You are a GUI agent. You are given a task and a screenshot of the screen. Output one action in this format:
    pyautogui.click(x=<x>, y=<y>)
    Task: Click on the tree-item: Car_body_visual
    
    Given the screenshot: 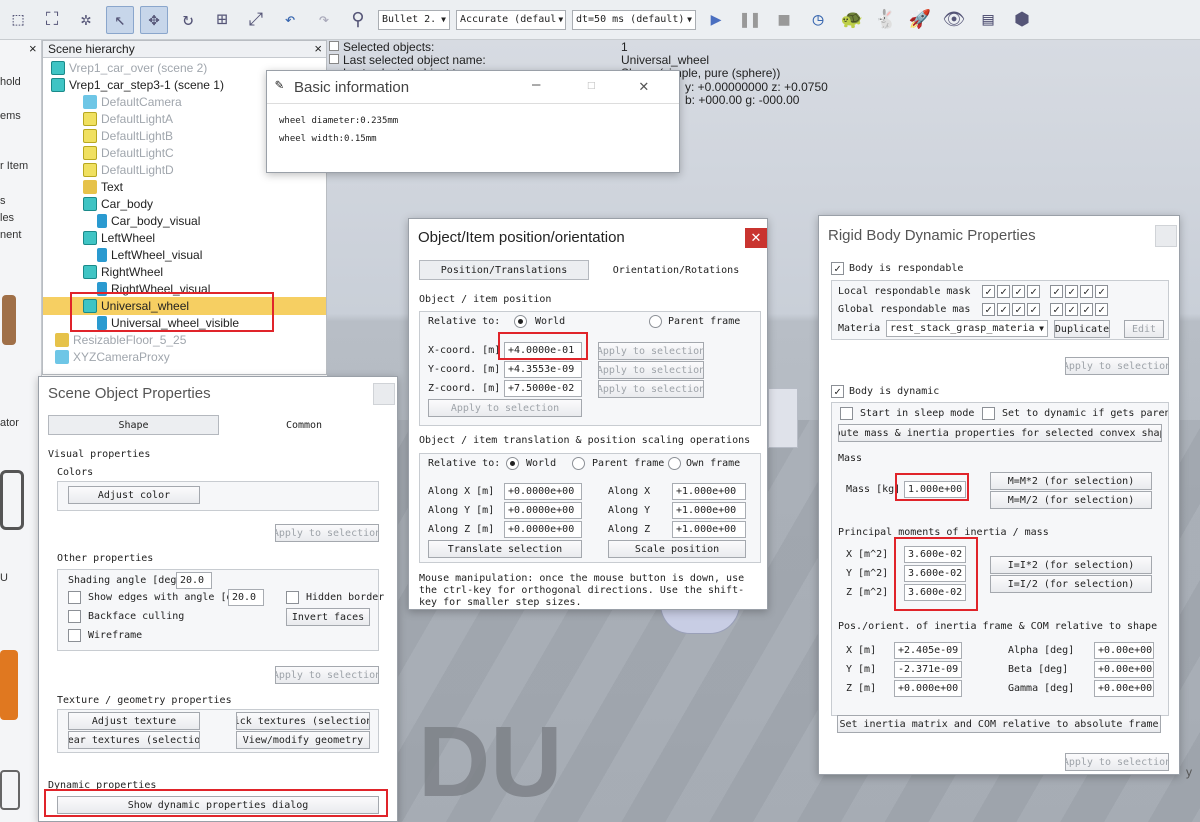 What is the action you would take?
    pyautogui.click(x=148, y=220)
    